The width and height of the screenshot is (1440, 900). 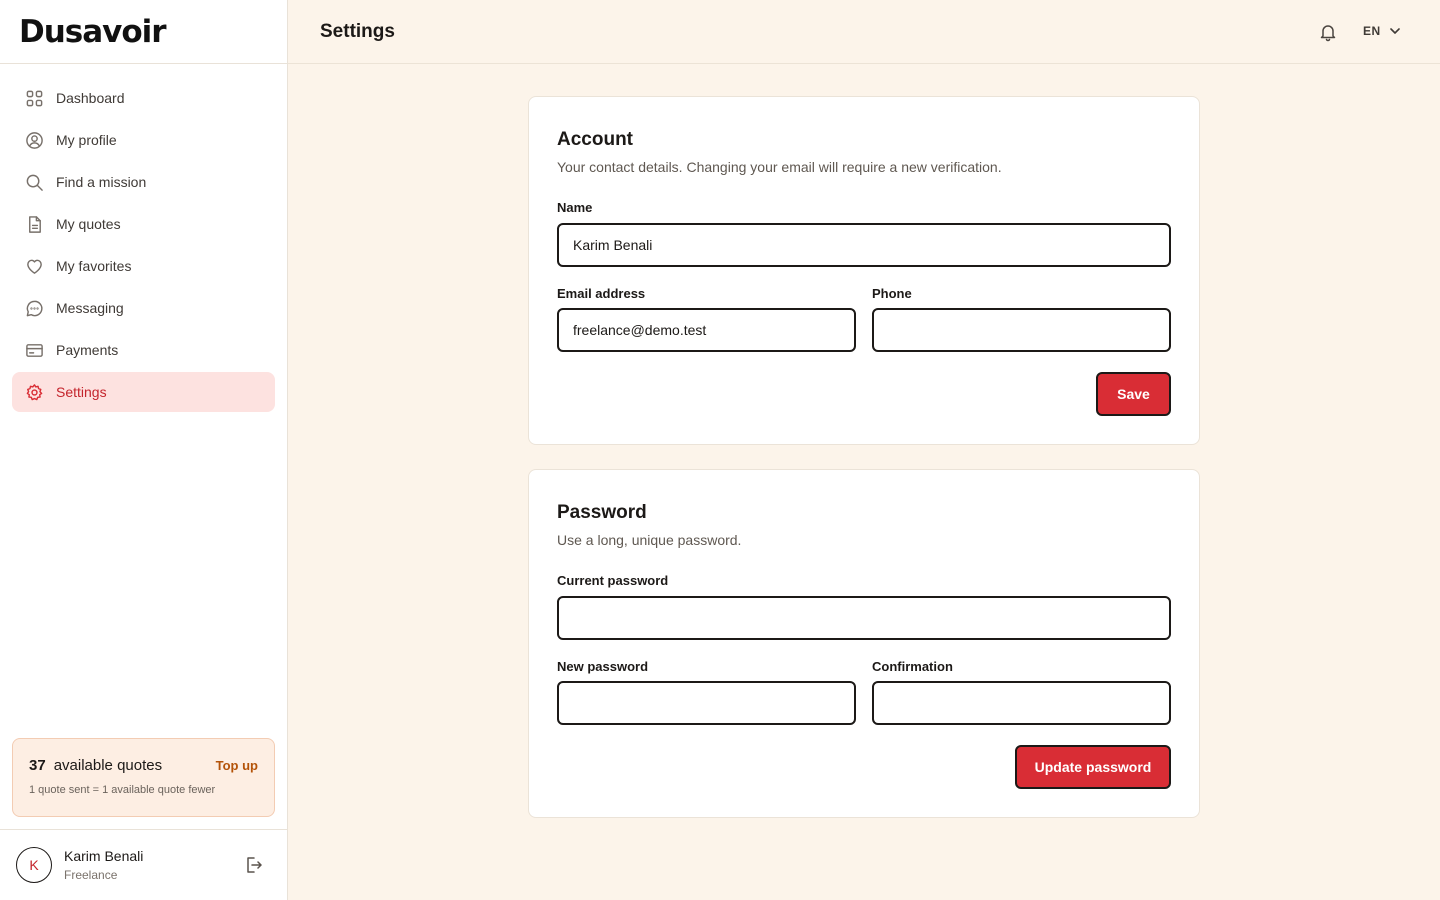 I want to click on name-label: Name, so click(x=575, y=207).